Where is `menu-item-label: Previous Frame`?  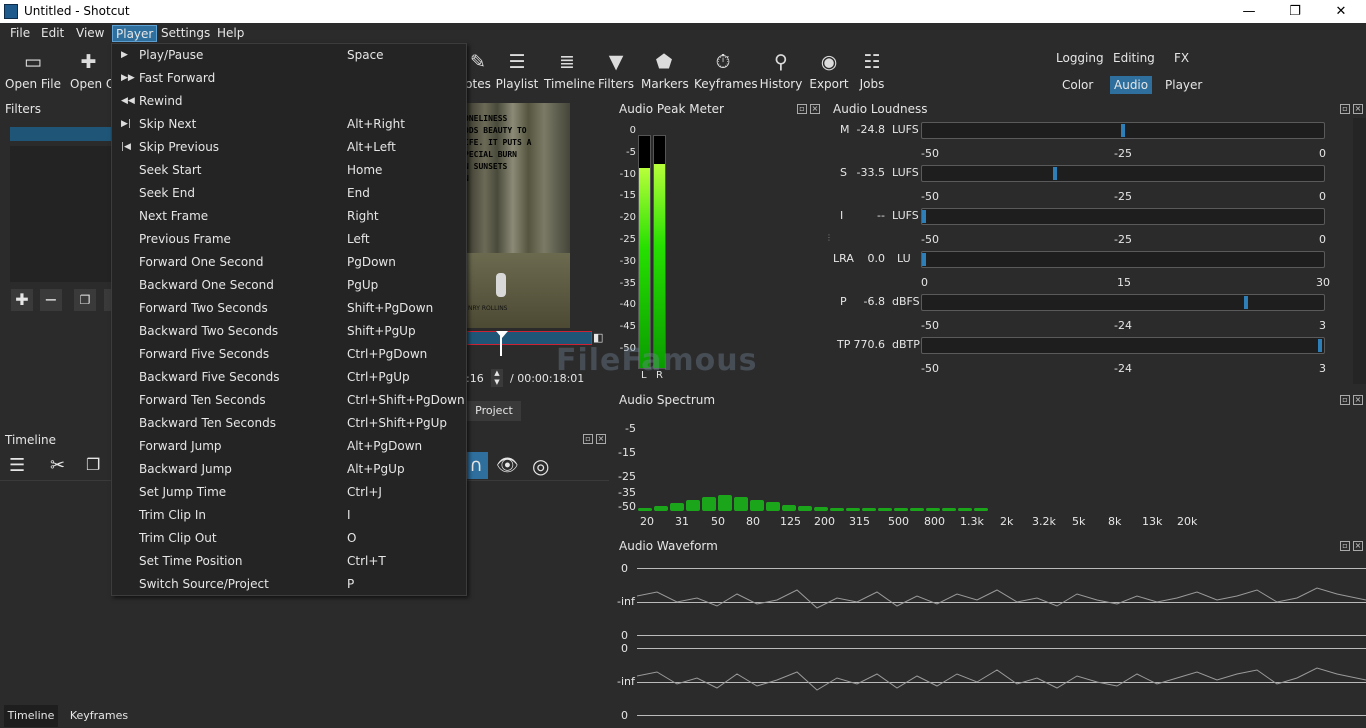
menu-item-label: Previous Frame is located at coordinates (185, 239).